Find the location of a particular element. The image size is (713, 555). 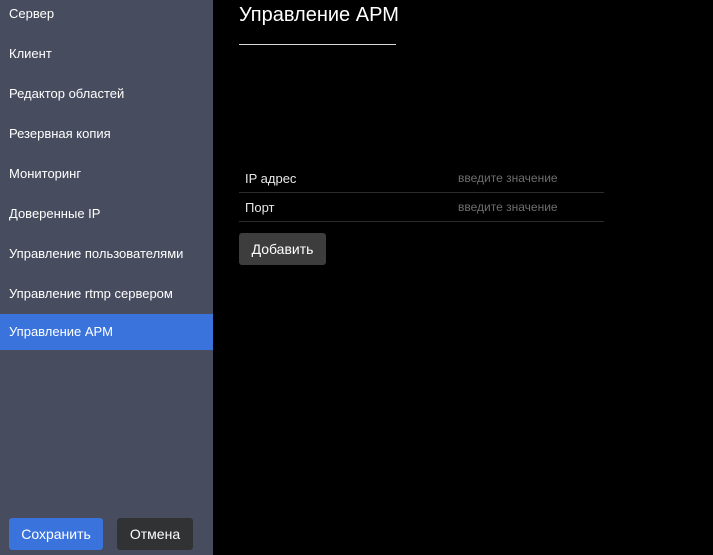

sidebar-item-user-management: Управление пользователями is located at coordinates (106, 254).